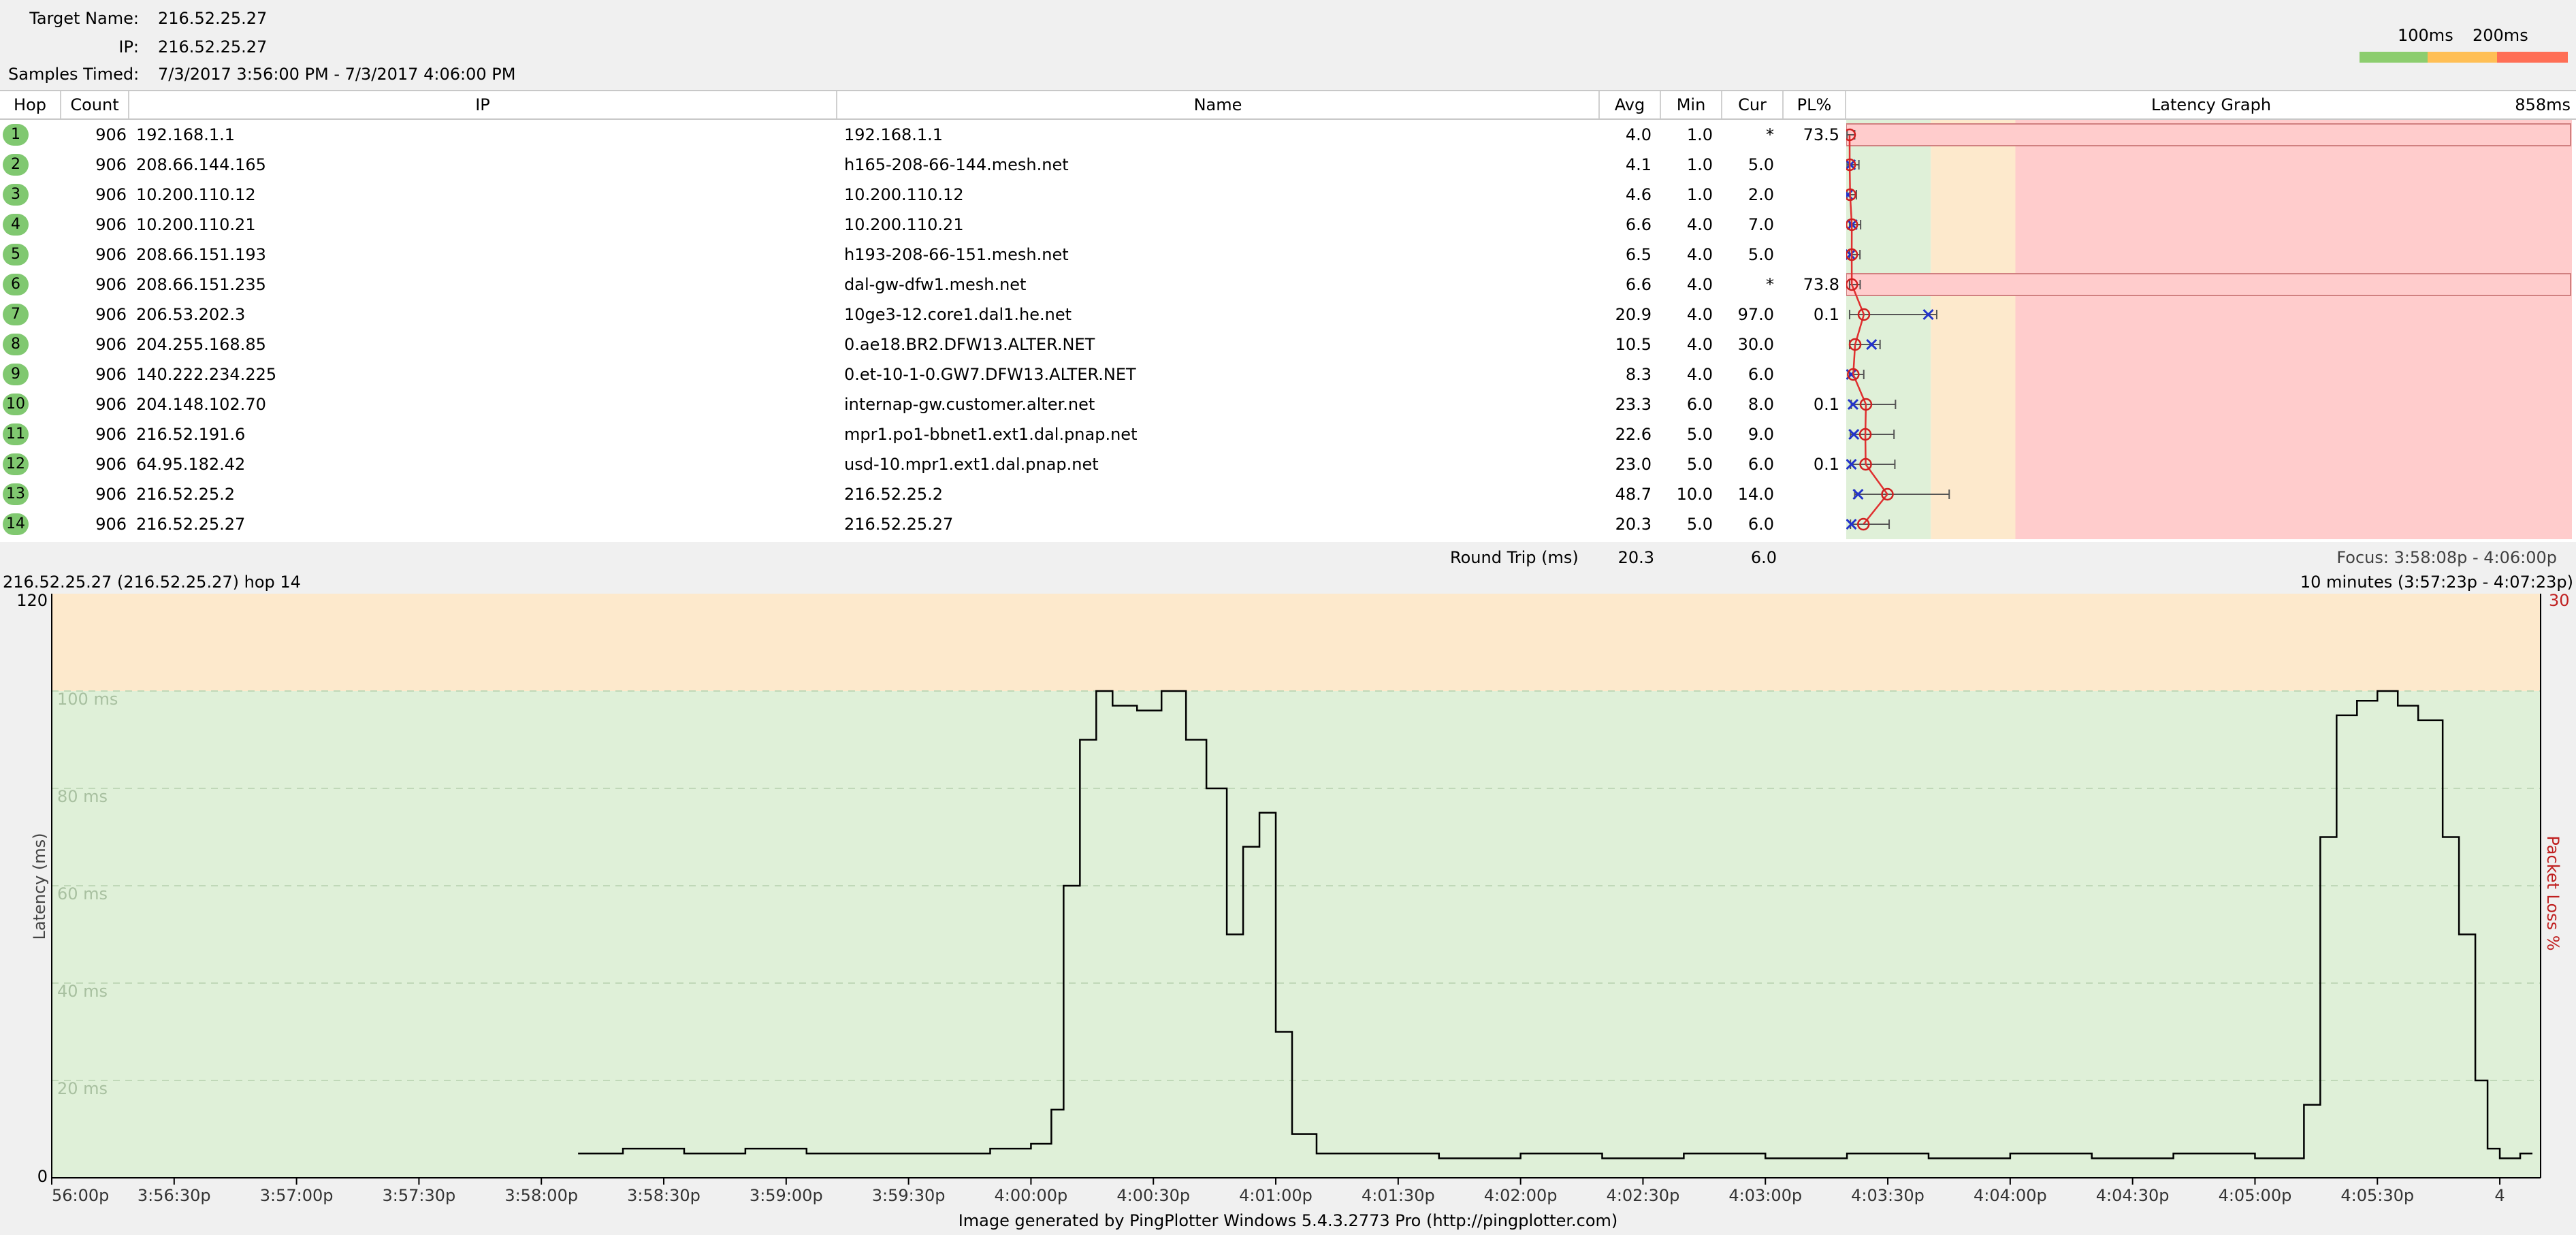 This screenshot has height=1235, width=2576. I want to click on column-hop: Hop, so click(31, 104).